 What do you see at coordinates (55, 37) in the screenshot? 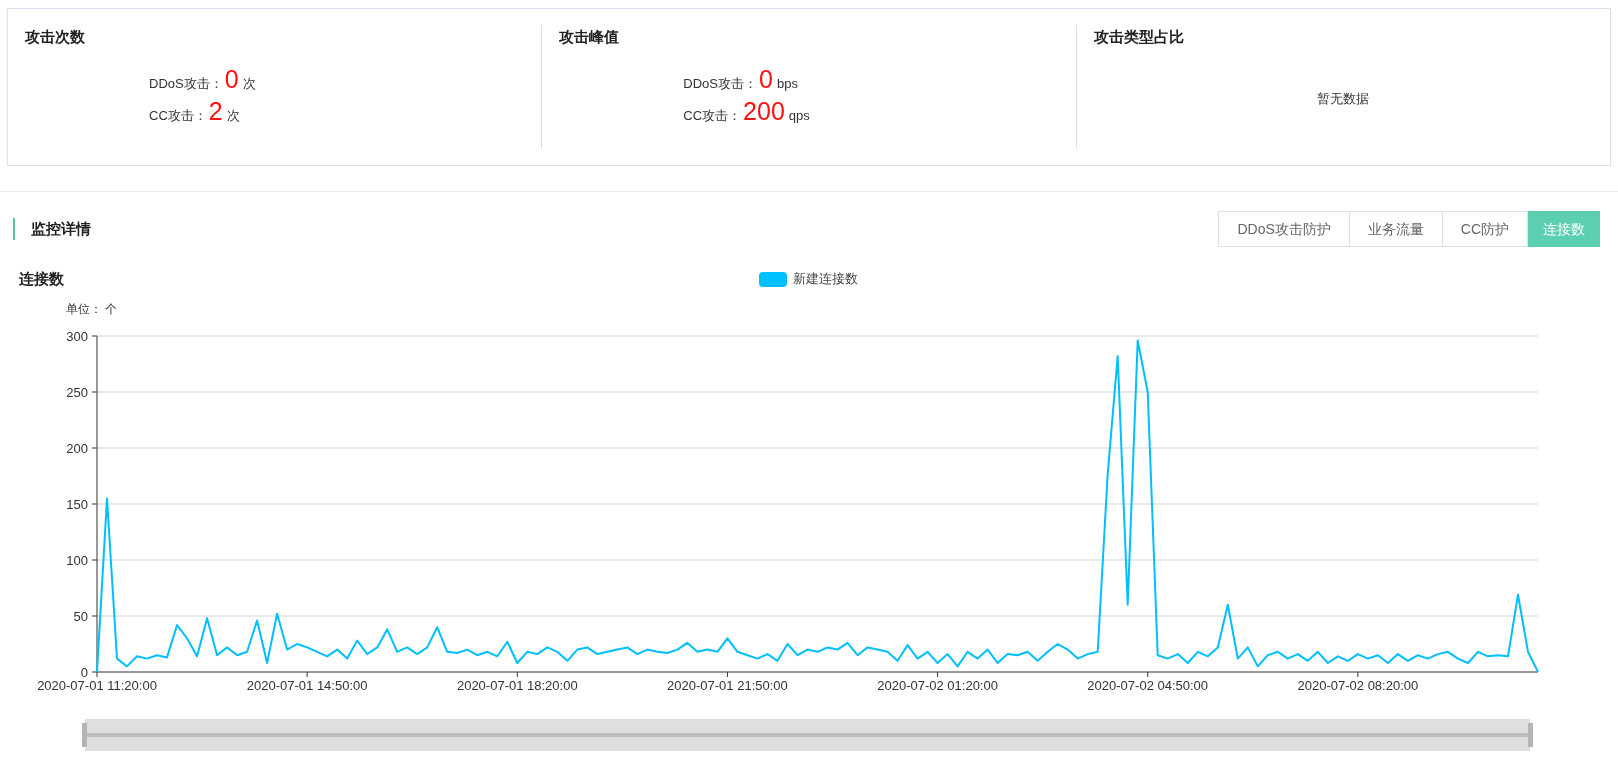
I see `stat-title: 攻击次数` at bounding box center [55, 37].